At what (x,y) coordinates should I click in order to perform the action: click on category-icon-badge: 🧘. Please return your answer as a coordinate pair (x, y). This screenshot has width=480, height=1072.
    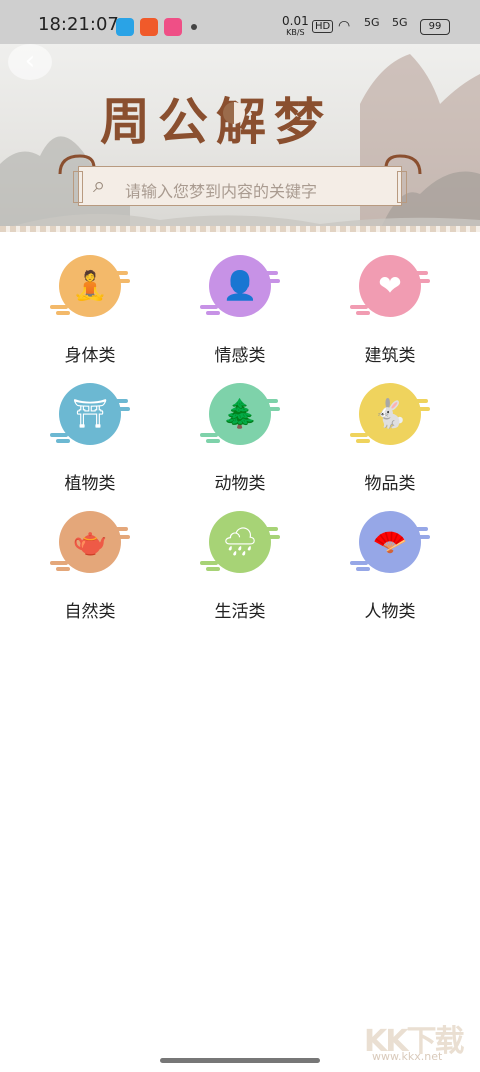
    Looking at the image, I should click on (90, 286).